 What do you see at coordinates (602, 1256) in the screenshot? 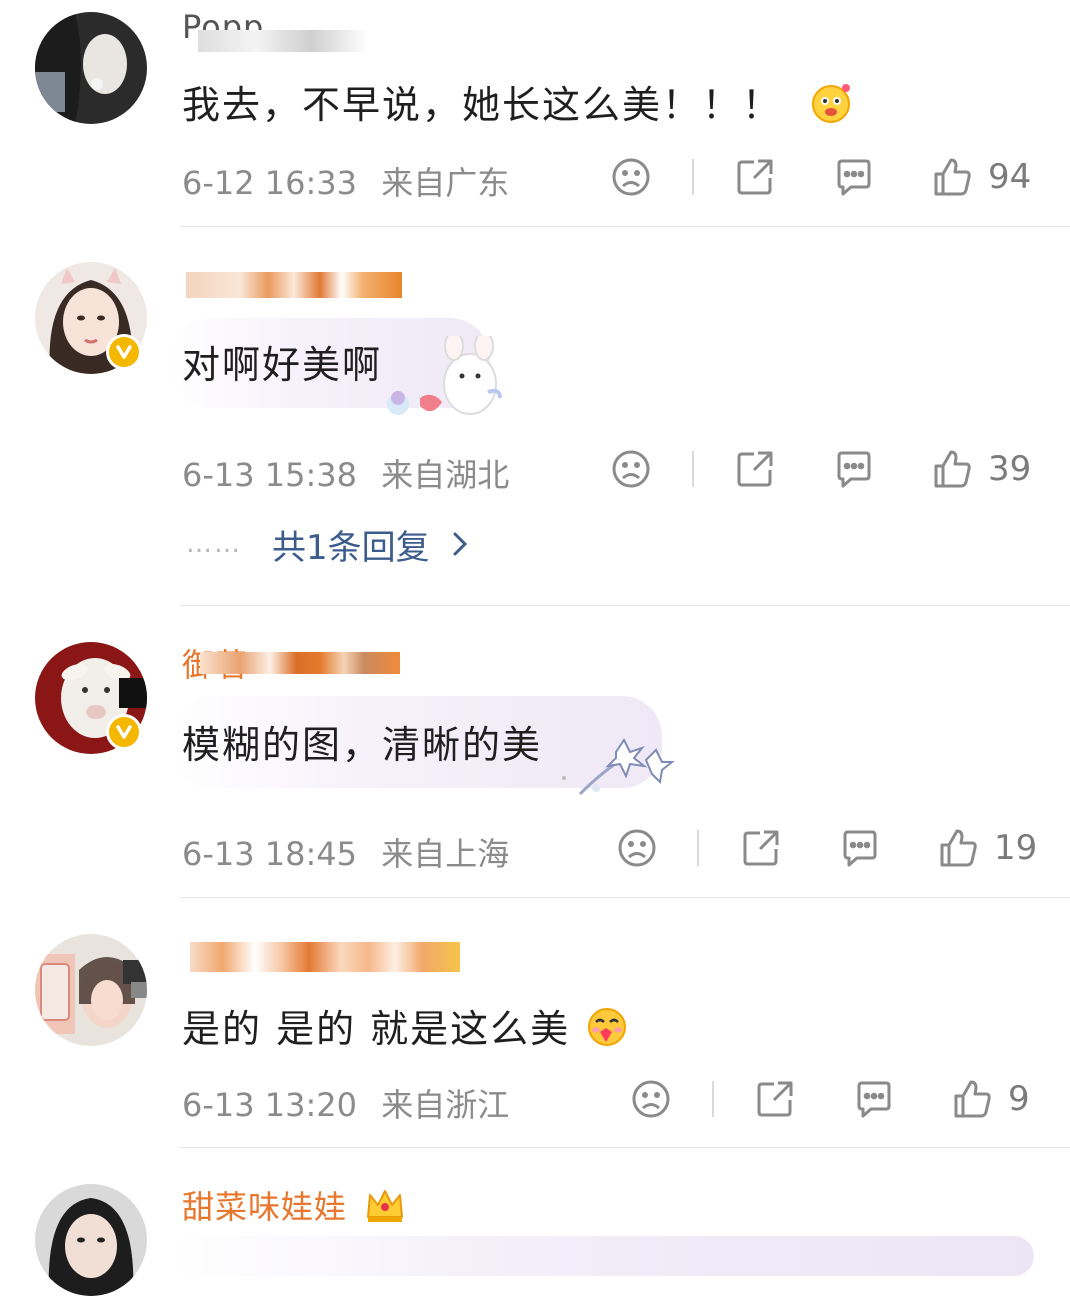
I see `comment-bubble-background` at bounding box center [602, 1256].